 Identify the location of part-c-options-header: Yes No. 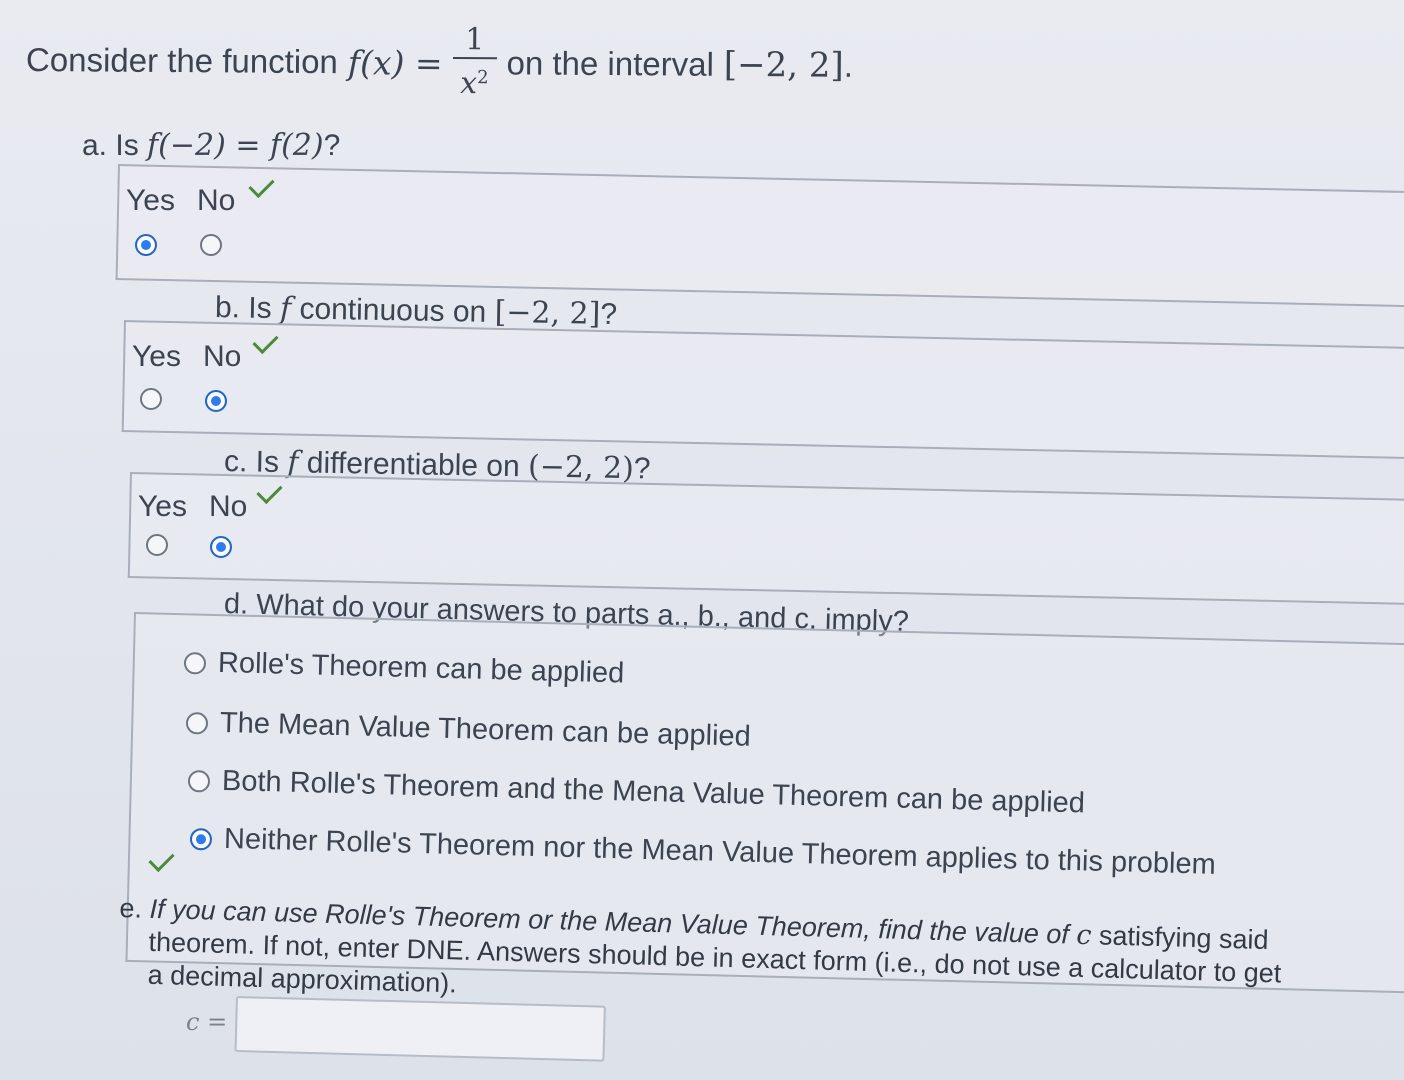
(192, 507).